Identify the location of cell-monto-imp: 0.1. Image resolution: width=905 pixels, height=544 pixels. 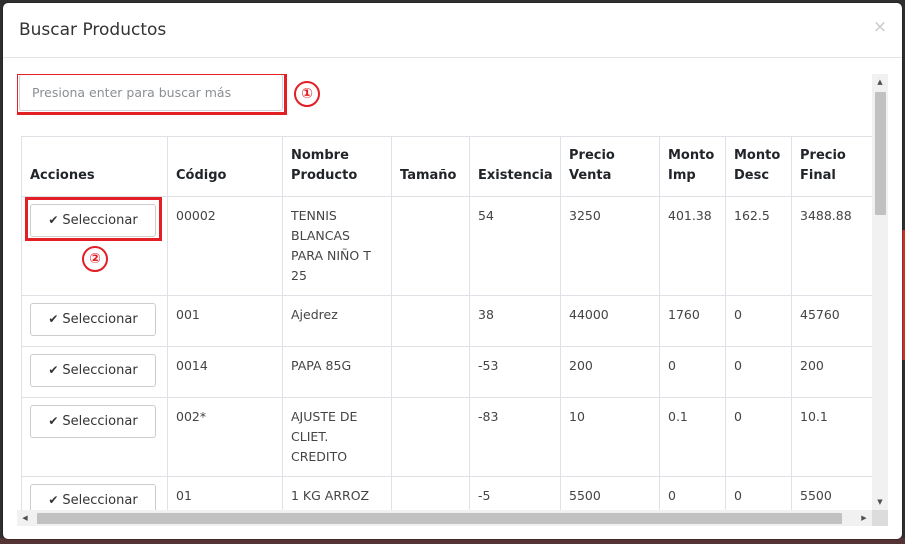
(692, 437).